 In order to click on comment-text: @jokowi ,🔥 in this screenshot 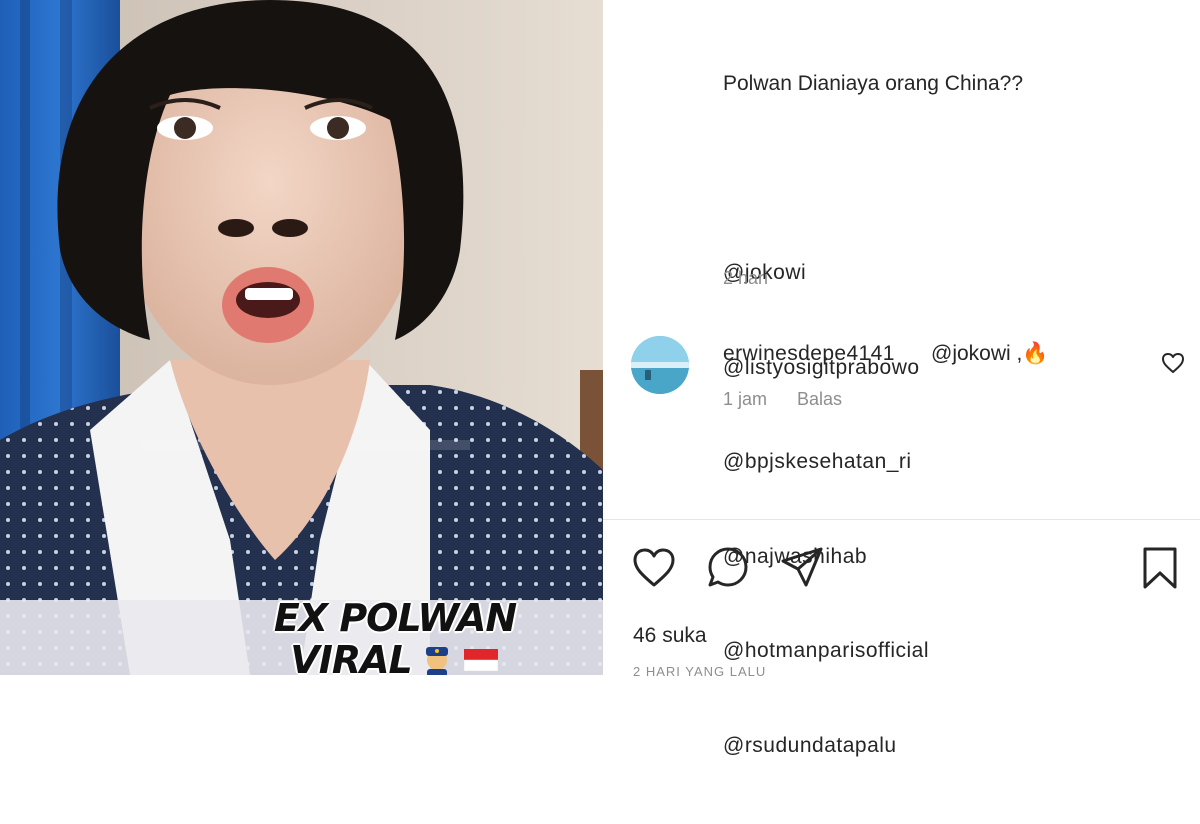, I will do `click(990, 353)`.